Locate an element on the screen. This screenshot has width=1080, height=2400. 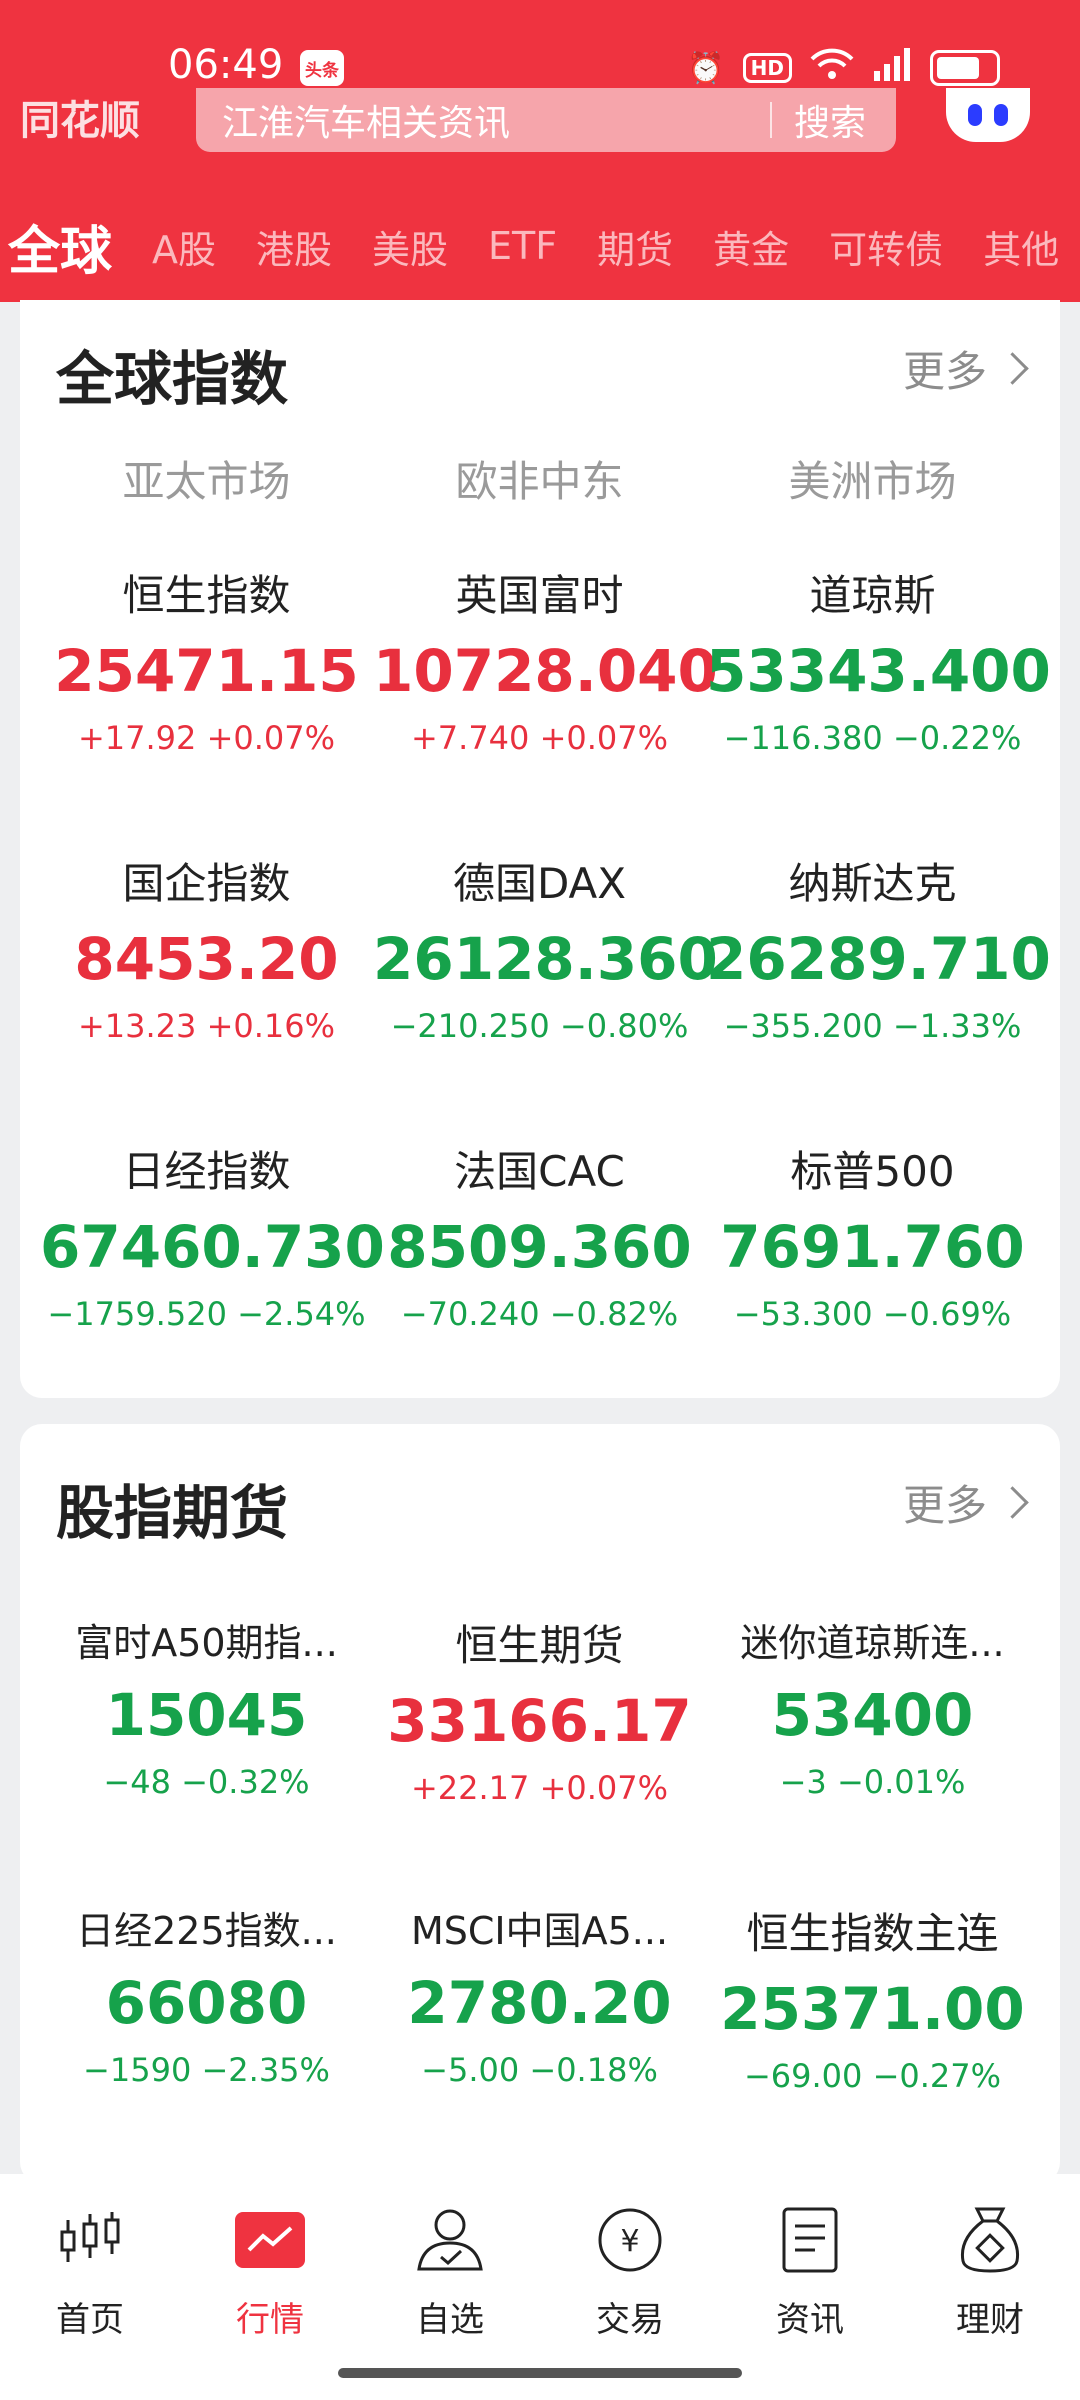
search-input: 江淮汽车相关资讯 is located at coordinates (496, 120).